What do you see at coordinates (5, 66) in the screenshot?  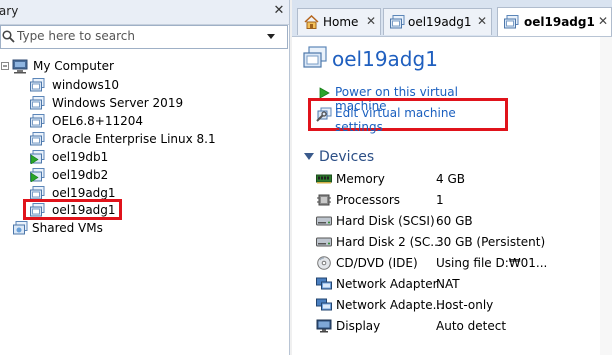 I see `collapse-icon` at bounding box center [5, 66].